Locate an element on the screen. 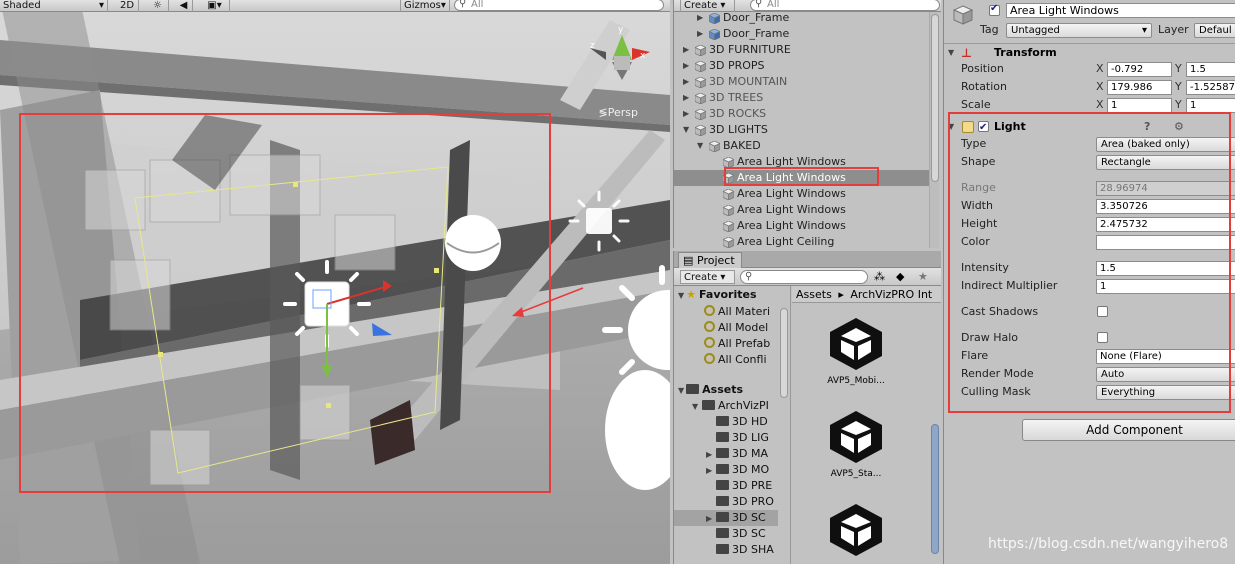 The width and height of the screenshot is (1235, 564). project-search-input: ⚲ is located at coordinates (804, 277).